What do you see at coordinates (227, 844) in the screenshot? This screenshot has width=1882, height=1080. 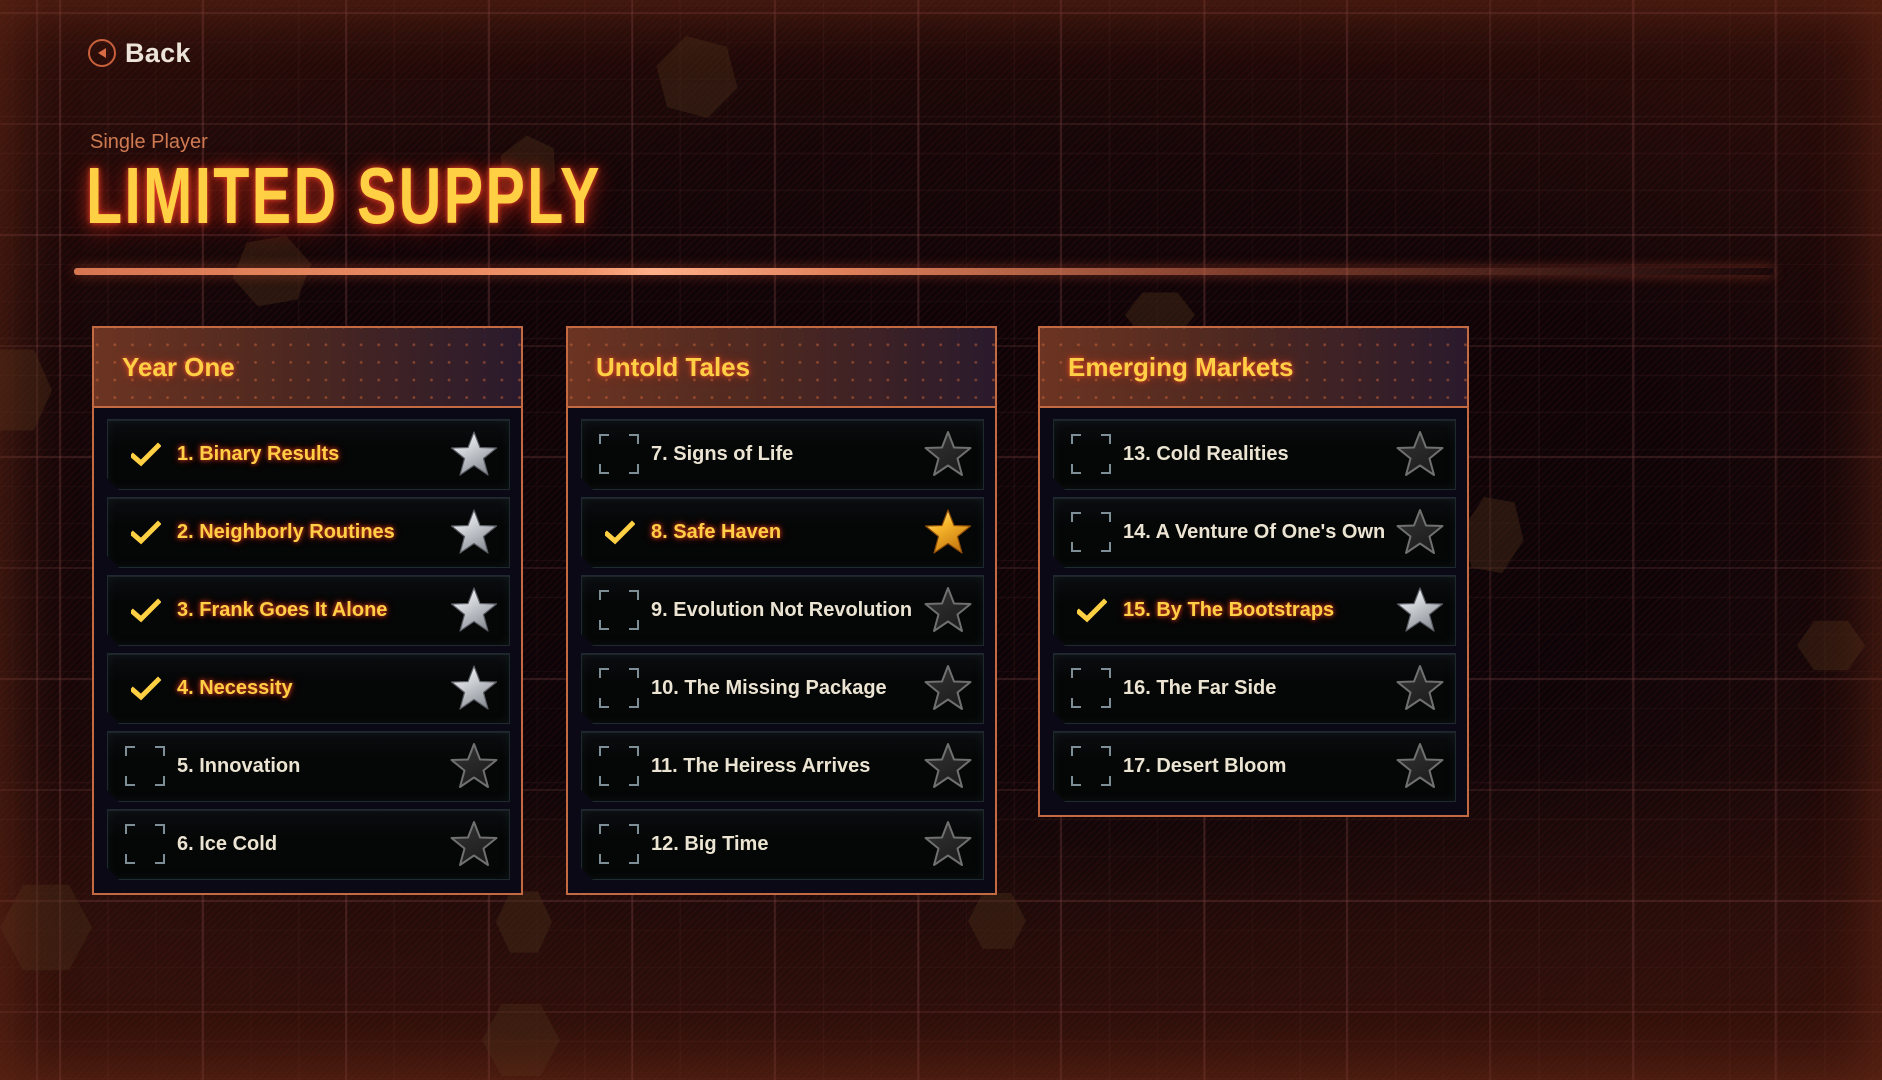 I see `mission-label: 6. Ice Cold` at bounding box center [227, 844].